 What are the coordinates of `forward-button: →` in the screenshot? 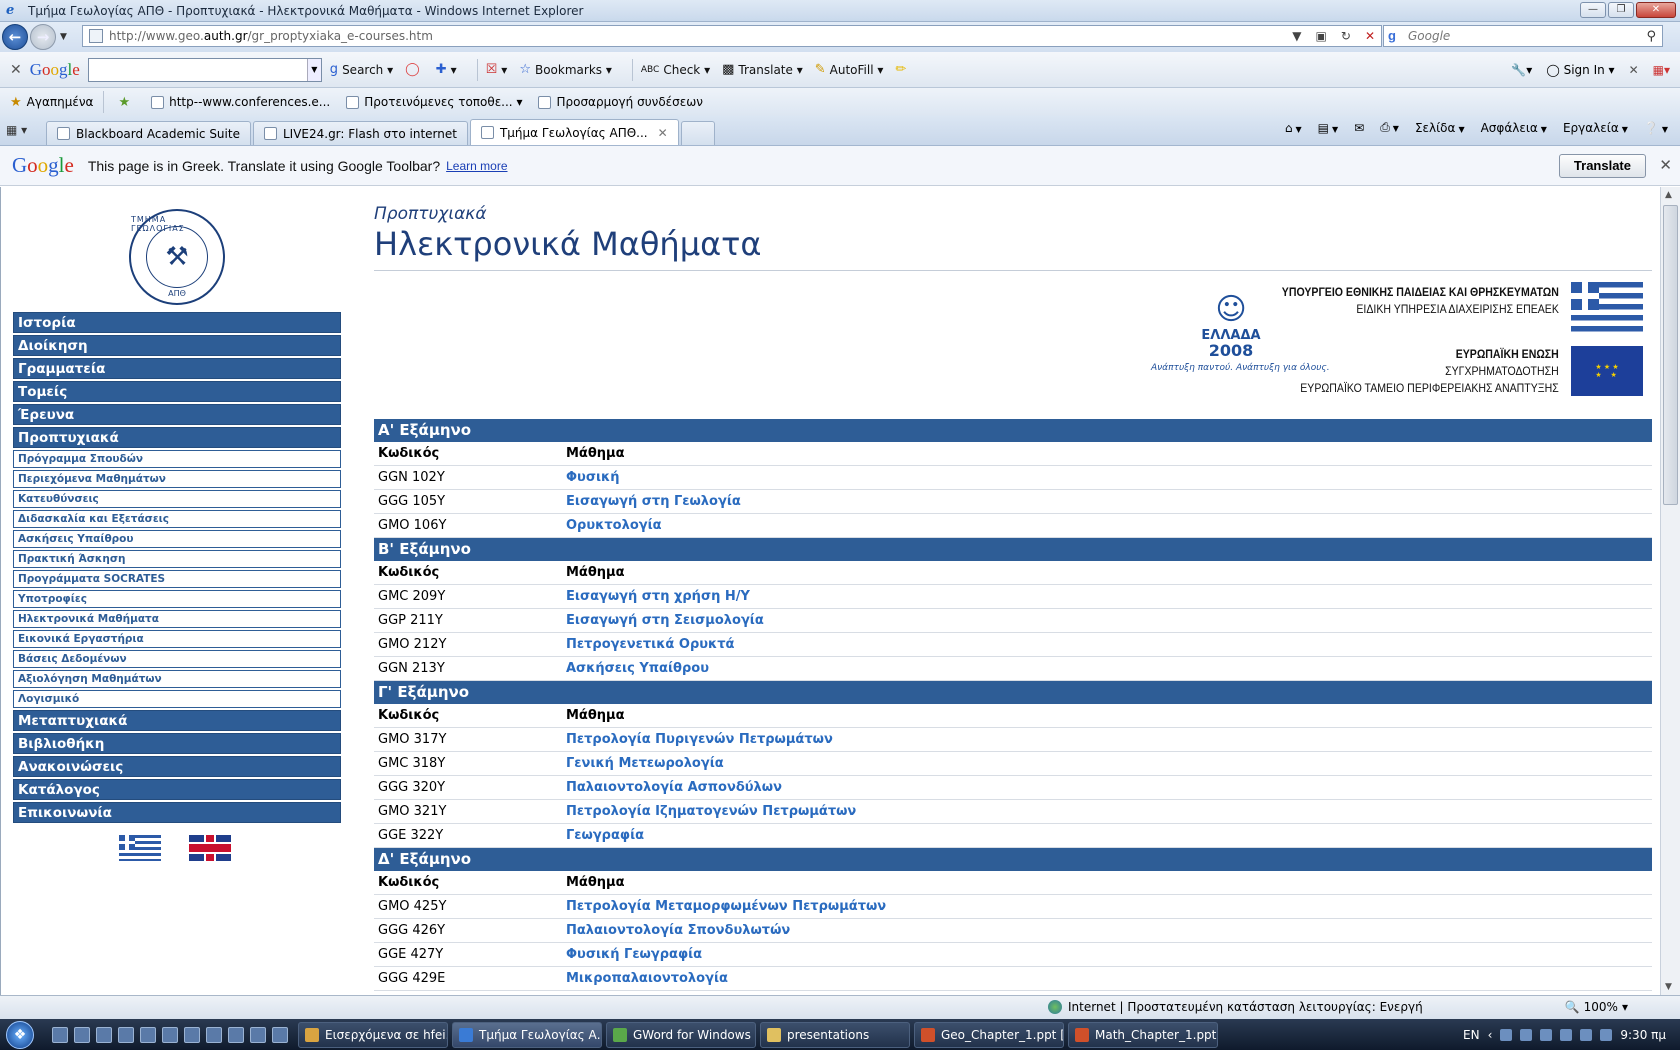 It's located at (43, 37).